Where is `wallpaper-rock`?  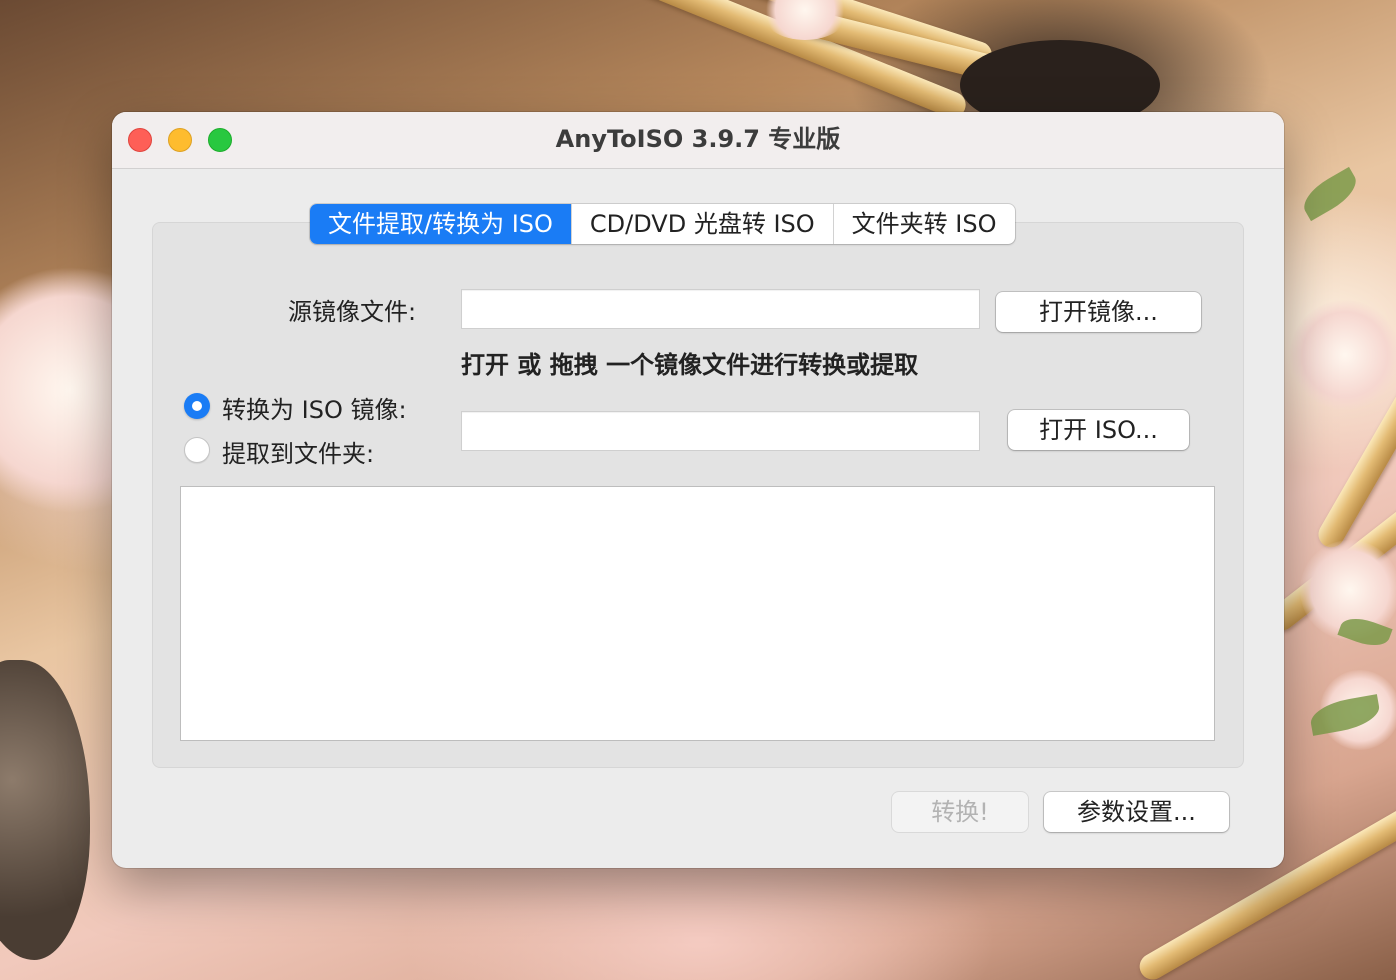 wallpaper-rock is located at coordinates (45, 810).